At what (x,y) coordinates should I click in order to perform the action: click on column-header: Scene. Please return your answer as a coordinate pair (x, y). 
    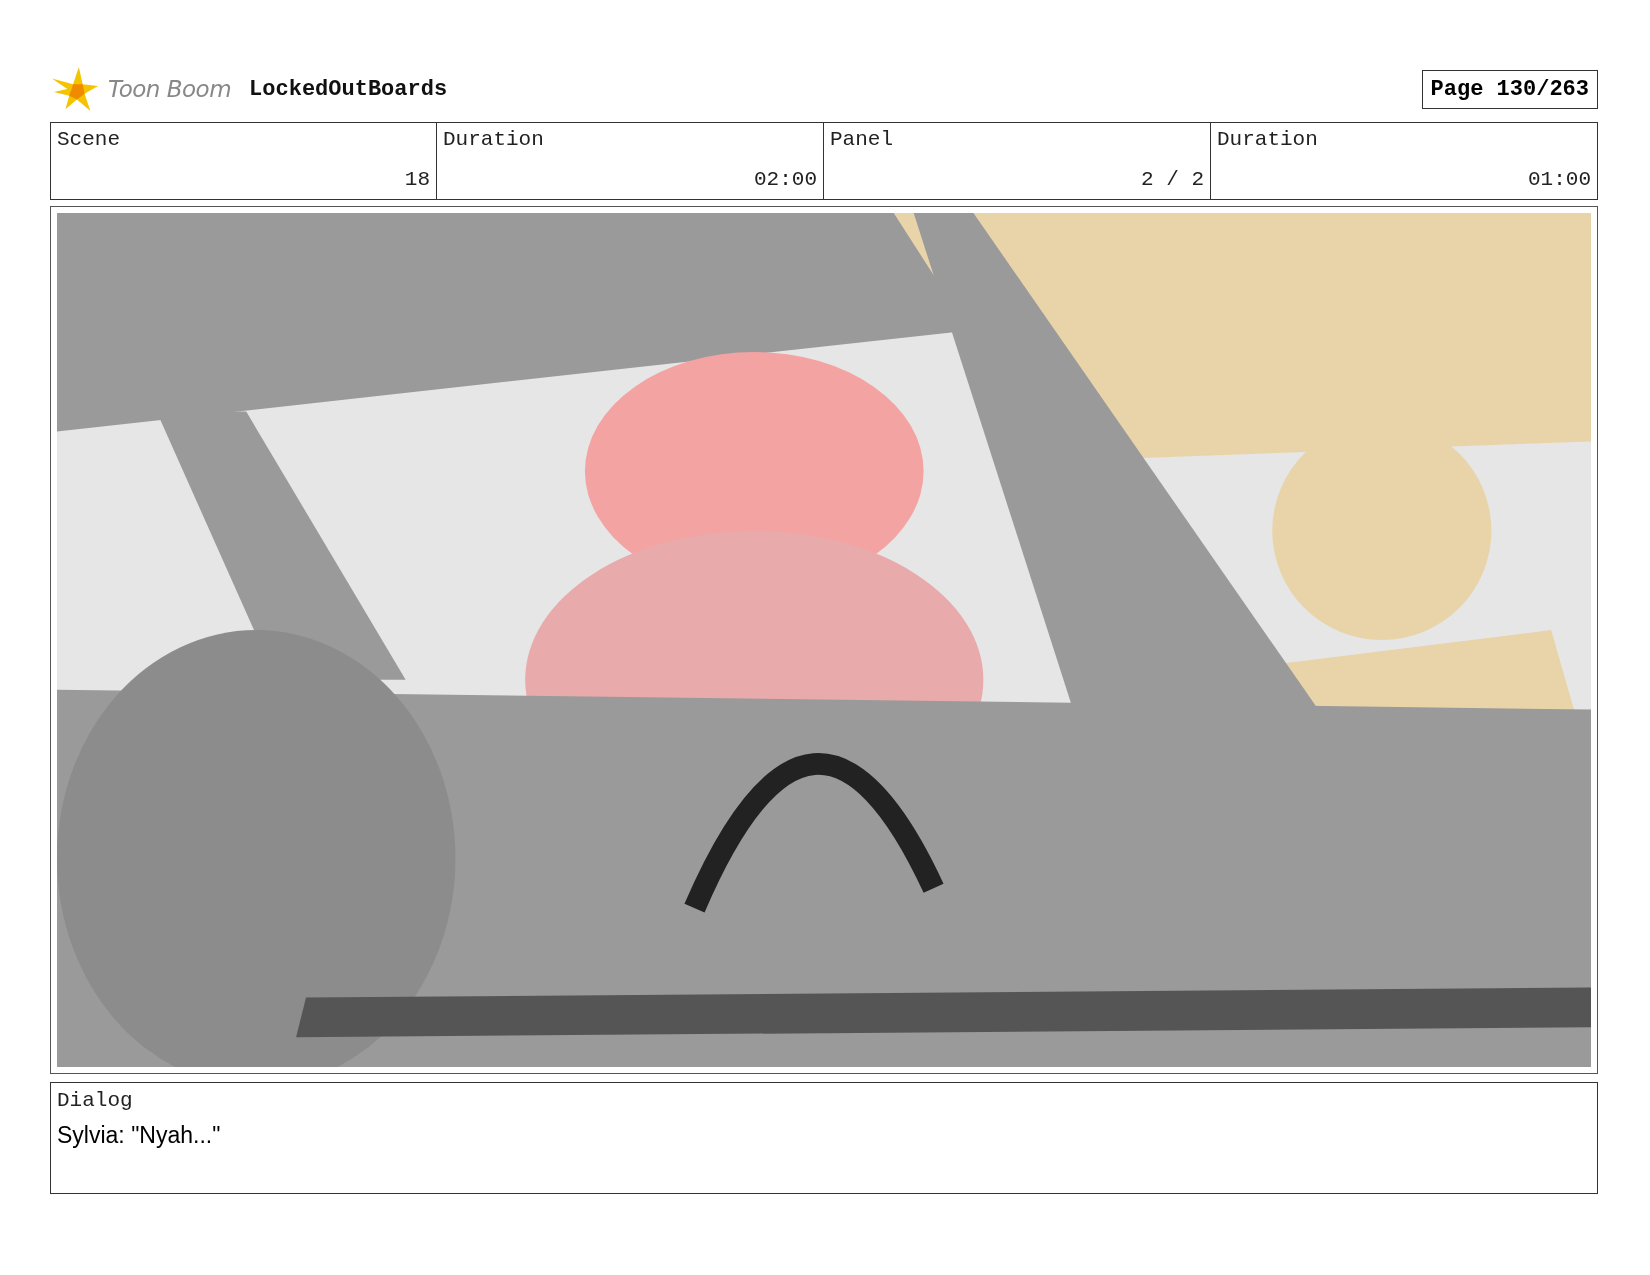
    Looking at the image, I should click on (89, 139).